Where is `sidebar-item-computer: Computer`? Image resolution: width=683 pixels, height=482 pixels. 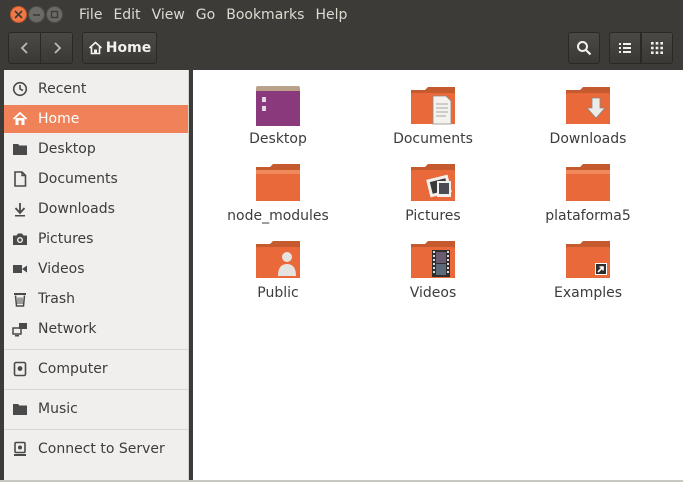
sidebar-item-computer: Computer is located at coordinates (96, 369).